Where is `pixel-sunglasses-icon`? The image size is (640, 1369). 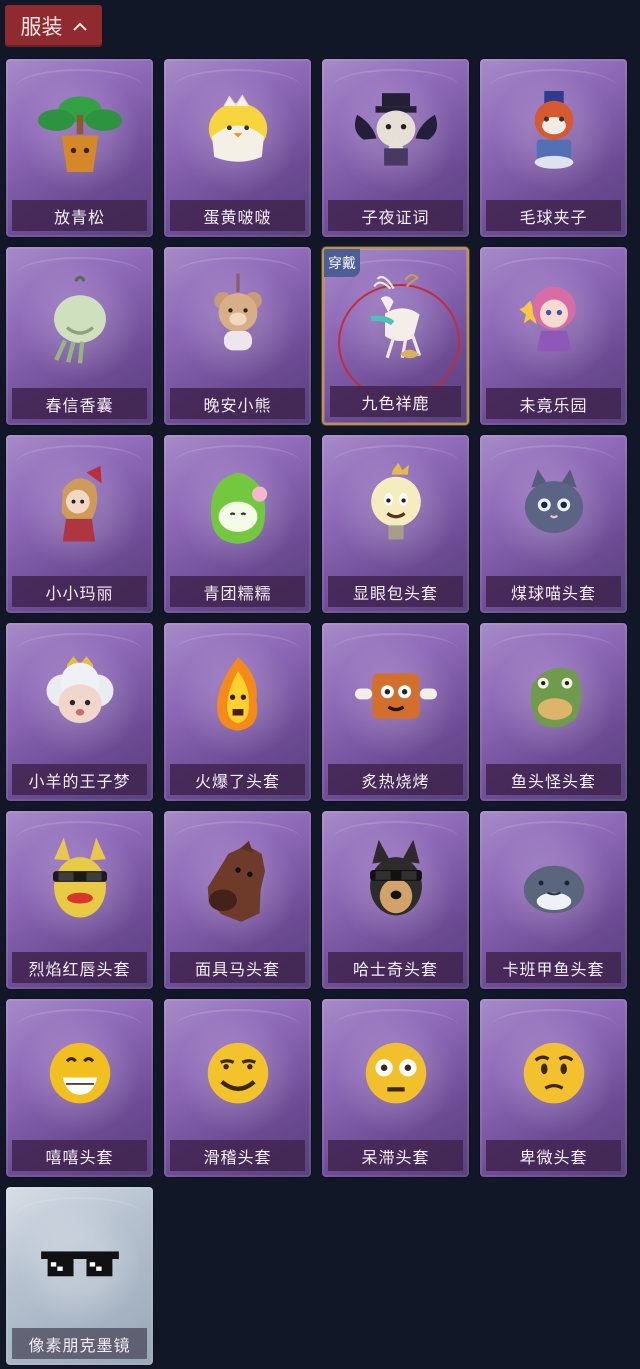 pixel-sunglasses-icon is located at coordinates (79, 1259).